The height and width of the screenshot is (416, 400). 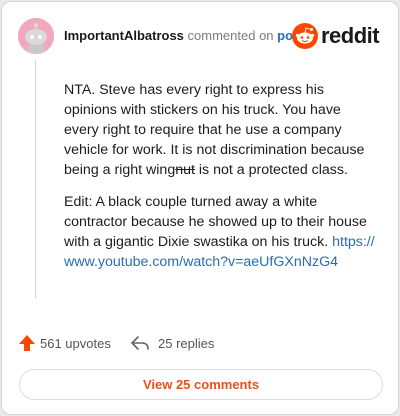 I want to click on reddit-snoo-icon, so click(x=305, y=36).